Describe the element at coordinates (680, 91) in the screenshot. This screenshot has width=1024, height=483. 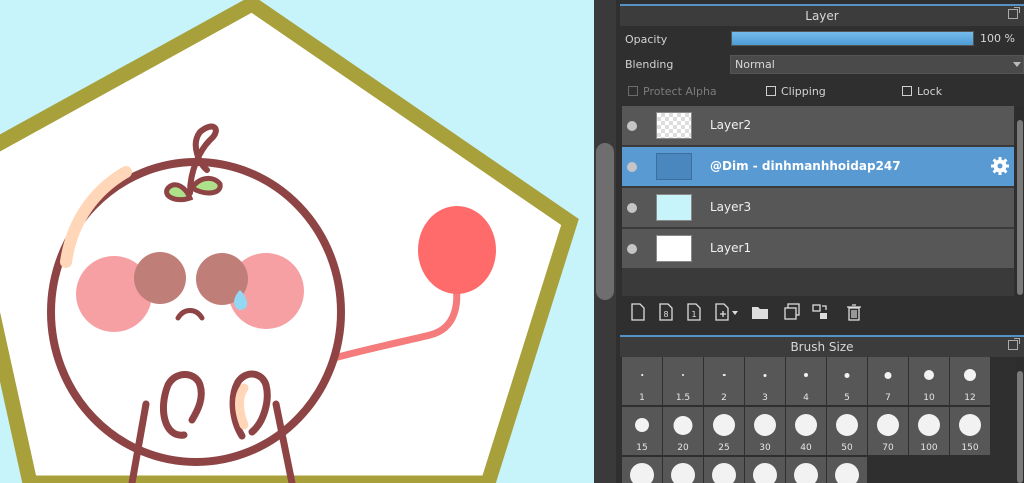
I see `protect-alpha-label: Protect Alpha` at that location.